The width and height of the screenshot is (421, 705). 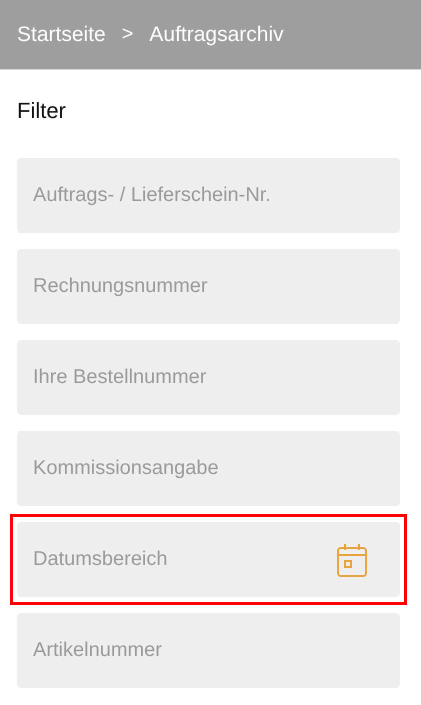 I want to click on breadcrumb-link: Auftragsarchiv, so click(x=216, y=34).